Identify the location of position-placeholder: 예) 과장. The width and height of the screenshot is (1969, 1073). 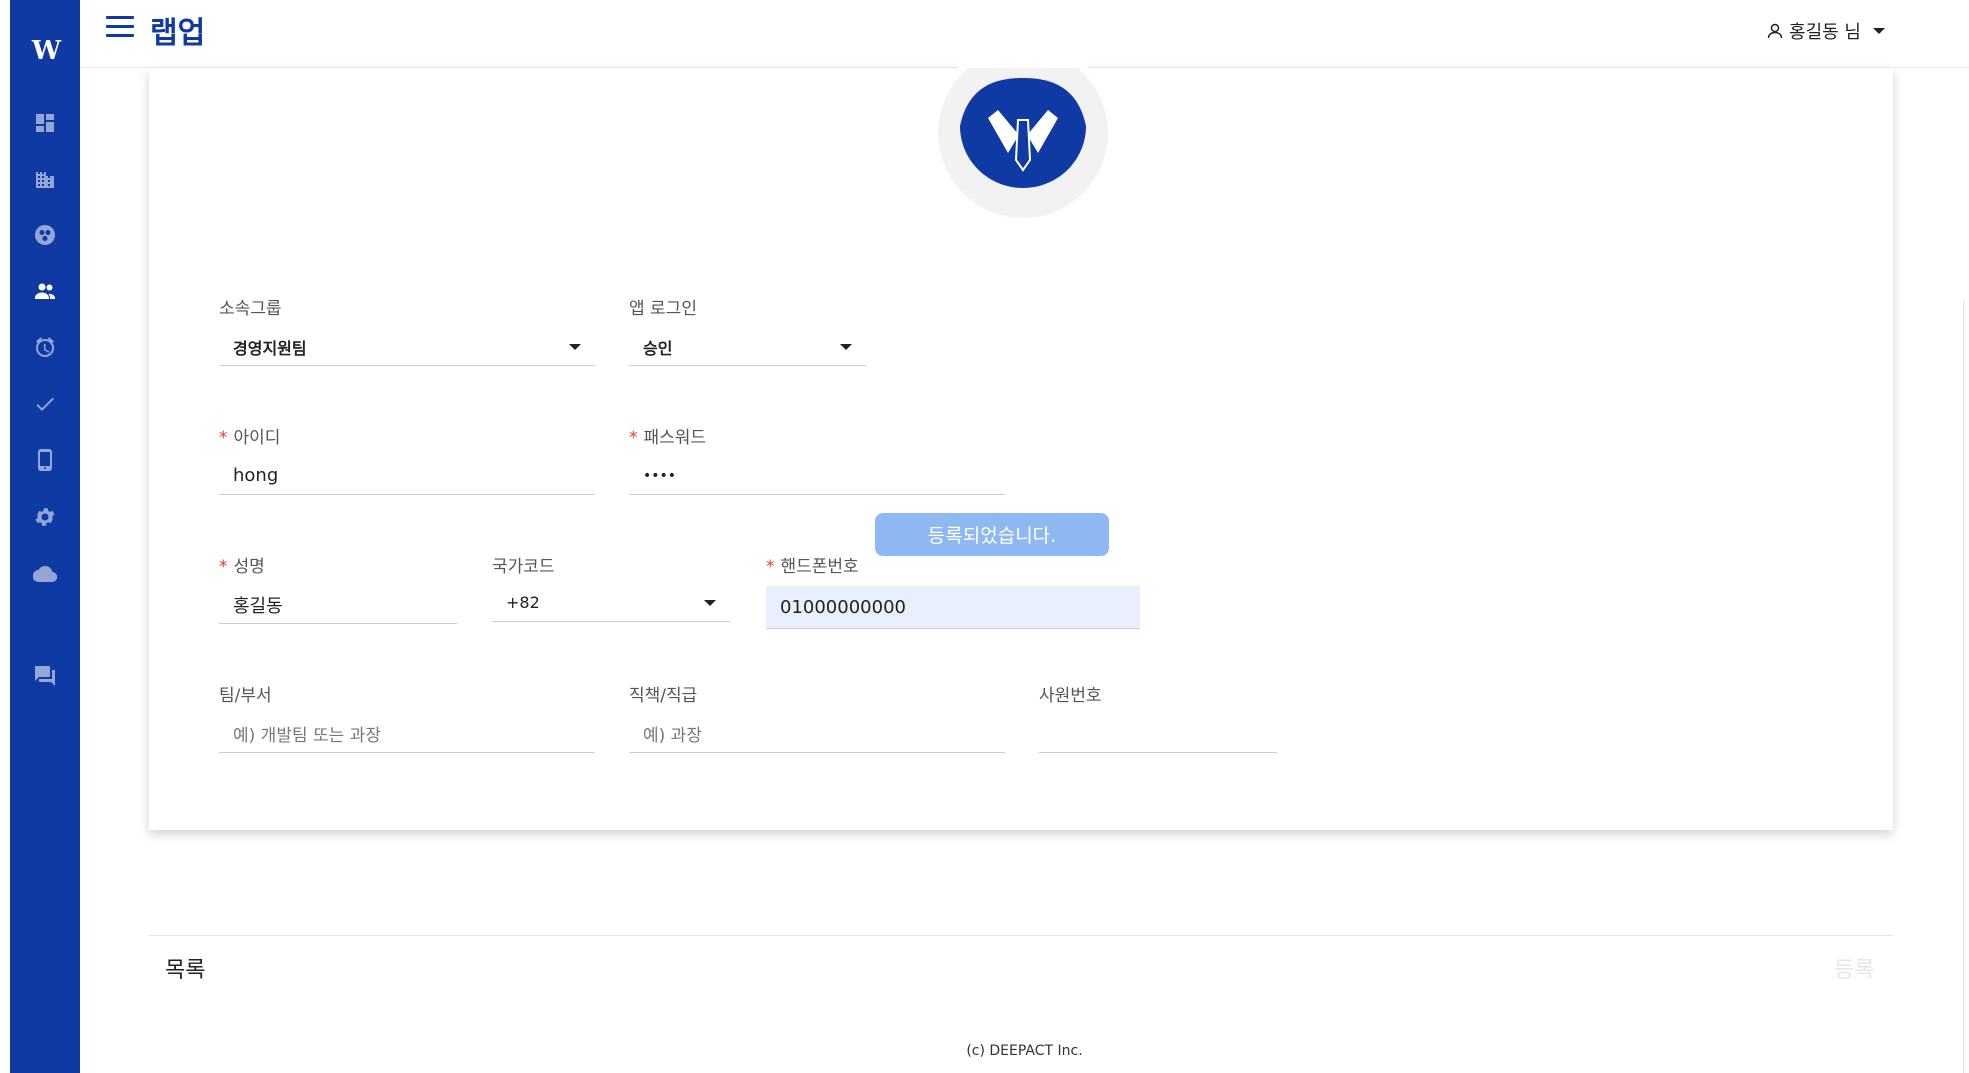
(672, 736).